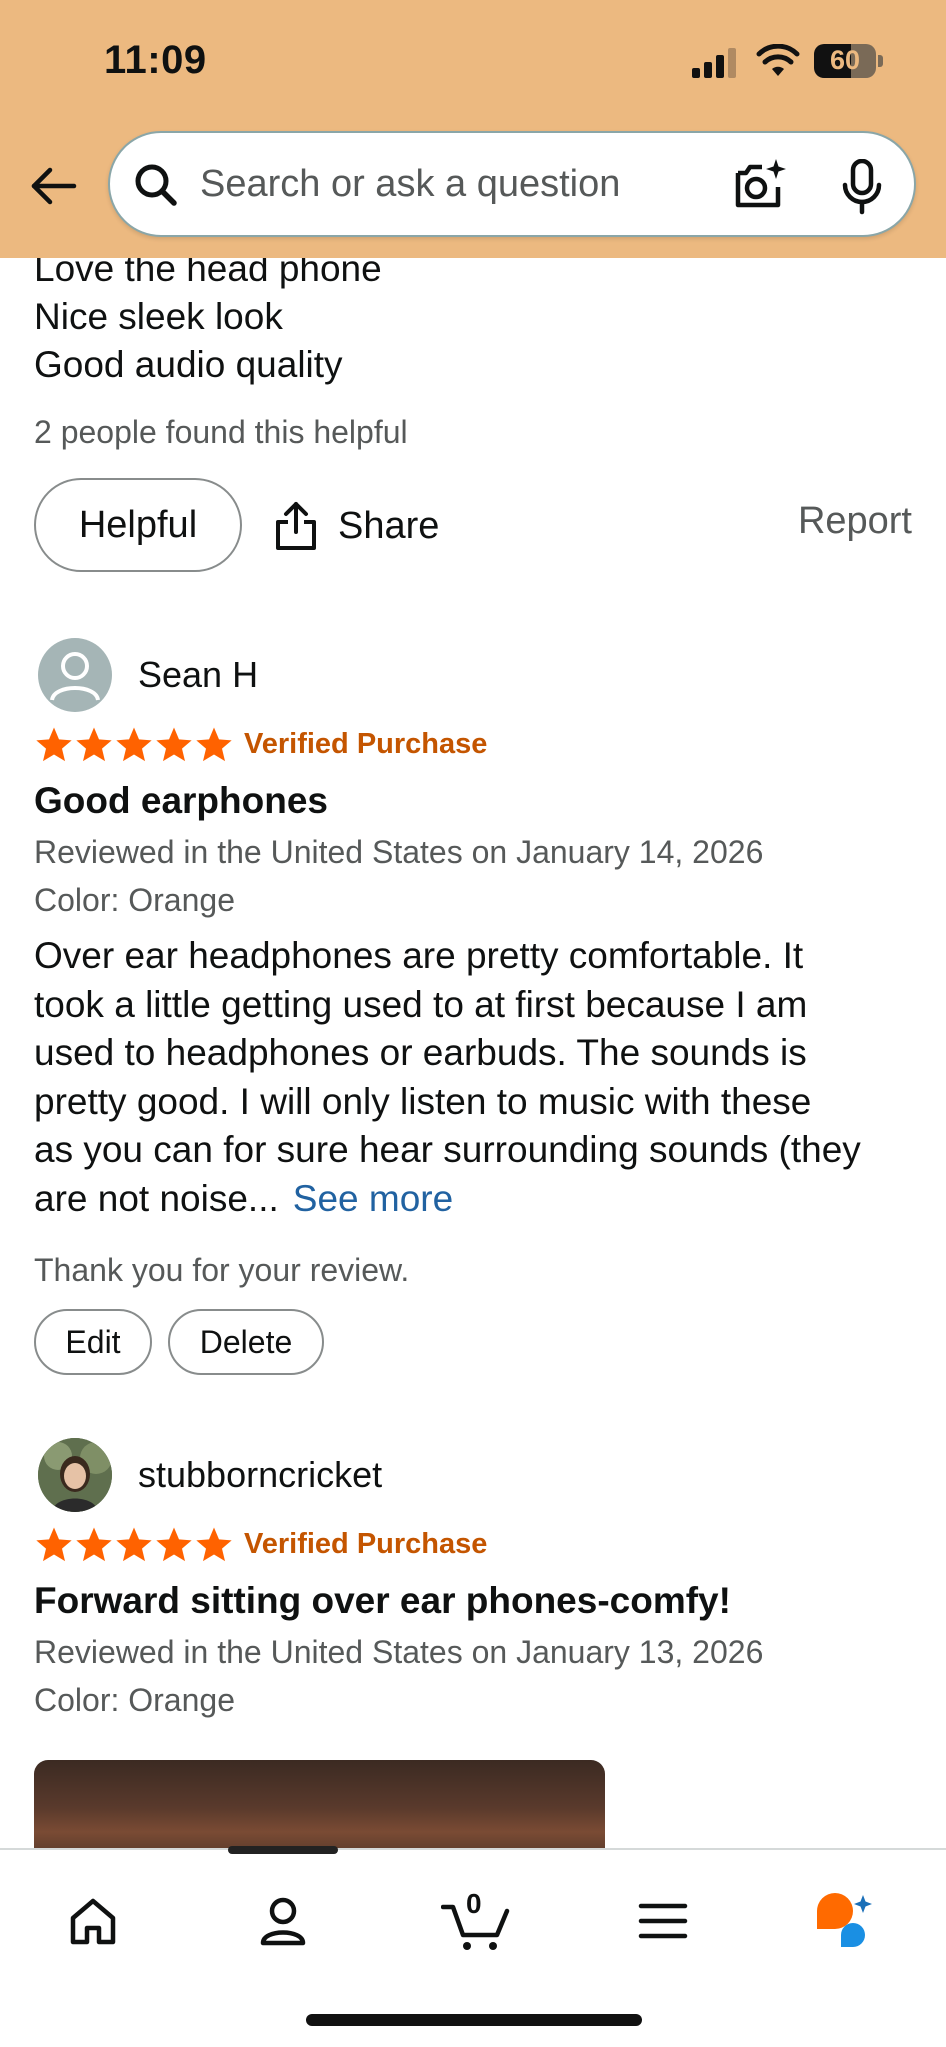  I want to click on rufus-ai-icon, so click(844, 1920).